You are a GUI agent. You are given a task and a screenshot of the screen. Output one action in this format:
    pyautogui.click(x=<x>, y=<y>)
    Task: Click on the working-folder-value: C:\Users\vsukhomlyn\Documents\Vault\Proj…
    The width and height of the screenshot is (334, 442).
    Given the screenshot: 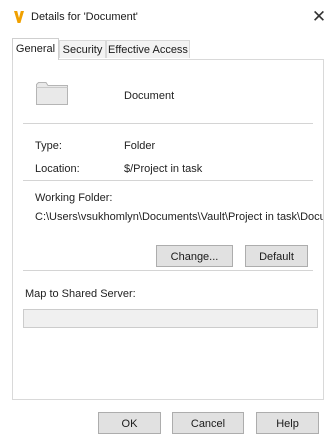 What is the action you would take?
    pyautogui.click(x=179, y=217)
    